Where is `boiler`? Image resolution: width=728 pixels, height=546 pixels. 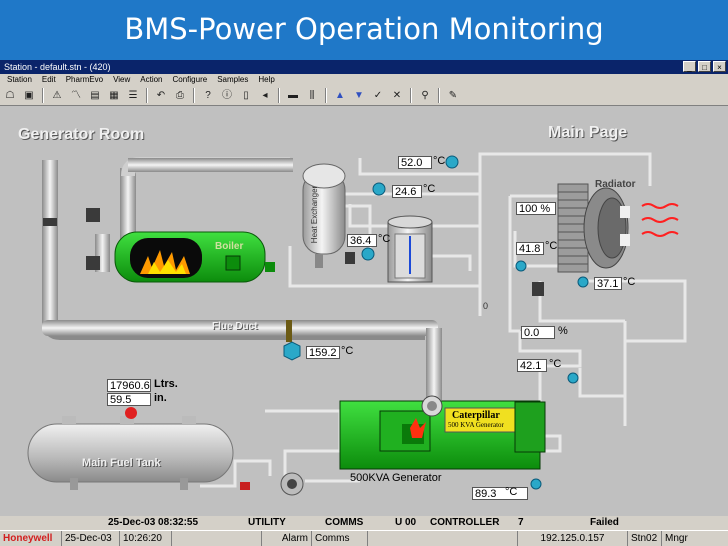 boiler is located at coordinates (185, 257).